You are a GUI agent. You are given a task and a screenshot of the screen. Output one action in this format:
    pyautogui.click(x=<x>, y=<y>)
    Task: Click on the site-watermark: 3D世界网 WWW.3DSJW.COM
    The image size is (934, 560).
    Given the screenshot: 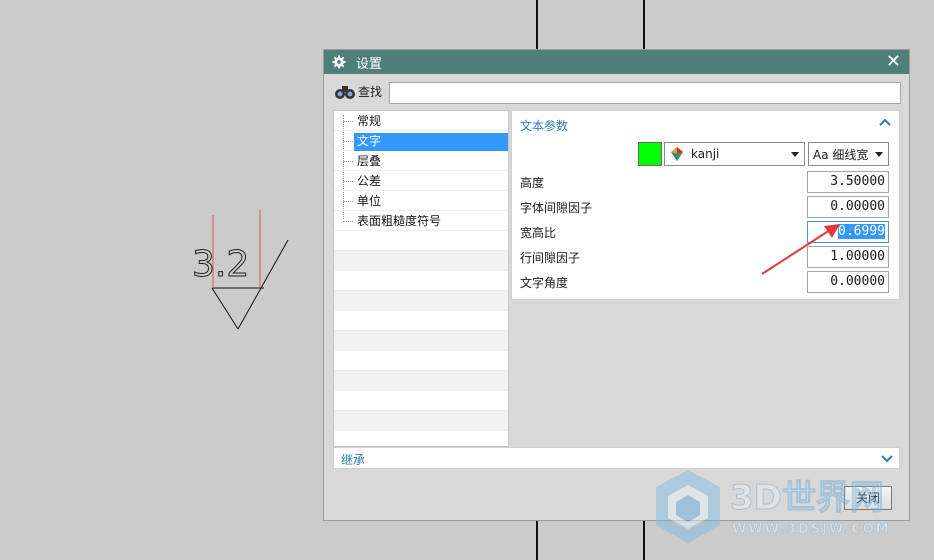 What is the action you would take?
    pyautogui.click(x=773, y=506)
    